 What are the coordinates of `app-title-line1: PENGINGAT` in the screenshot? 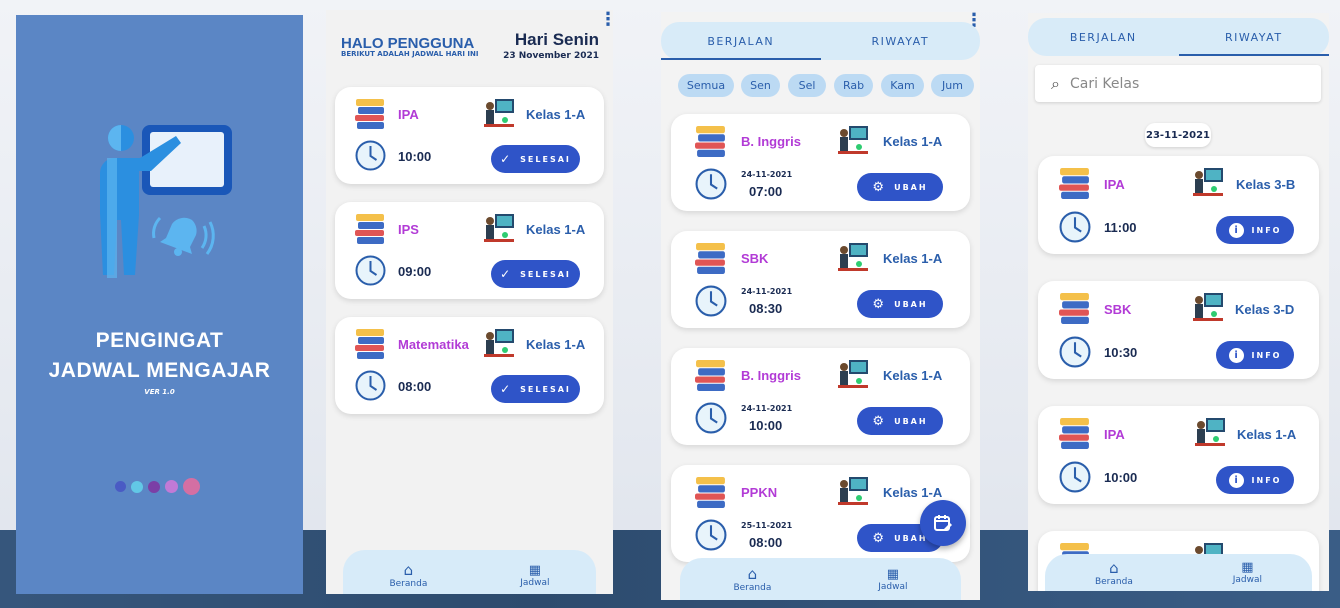 It's located at (159, 340).